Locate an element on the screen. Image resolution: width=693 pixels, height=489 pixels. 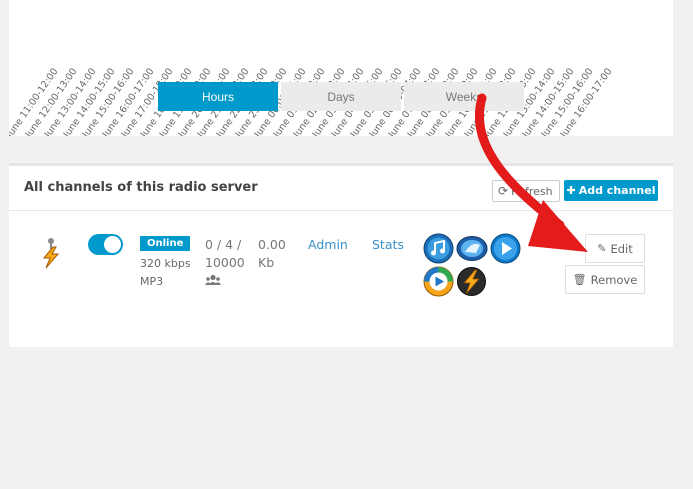
add-channel-label: Add channel is located at coordinates (617, 190).